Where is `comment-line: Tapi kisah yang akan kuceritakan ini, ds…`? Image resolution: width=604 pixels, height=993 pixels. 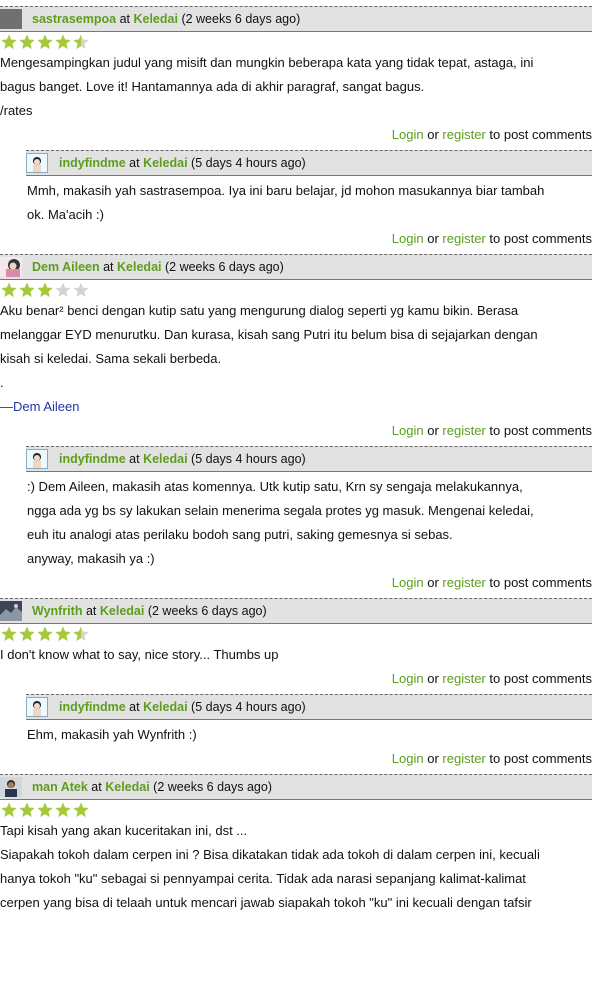 comment-line: Tapi kisah yang akan kuceritakan ini, ds… is located at coordinates (124, 830).